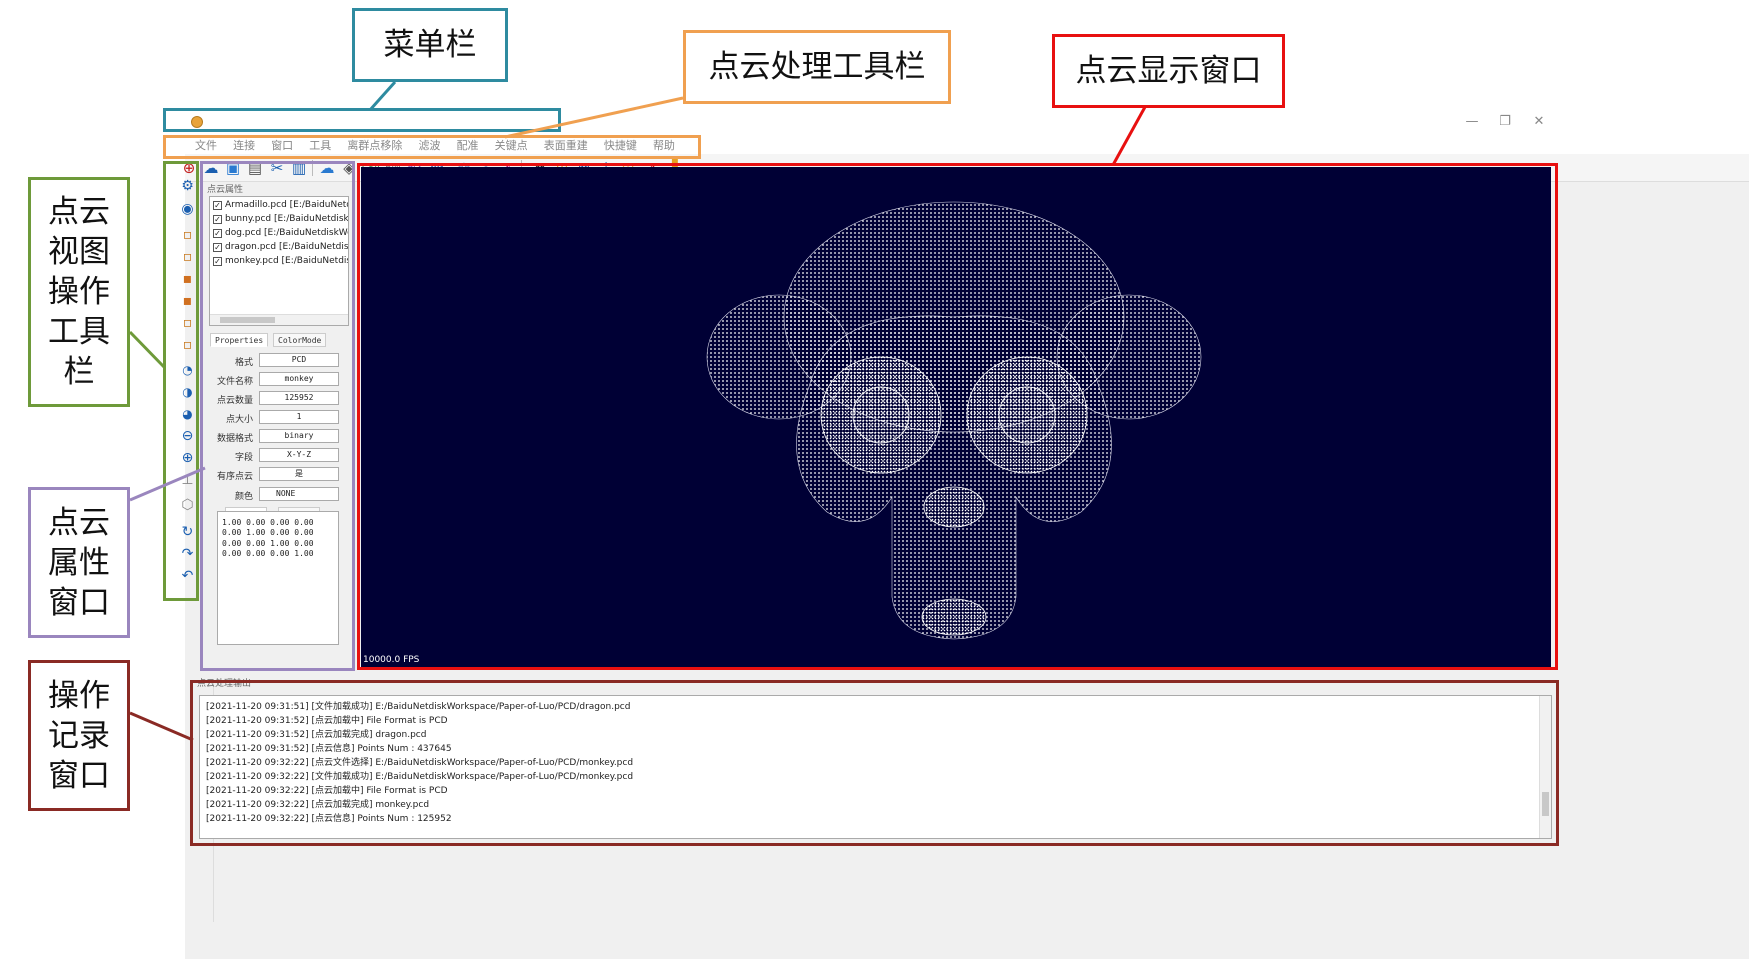  I want to click on callout-text: 操作 记录 窗口, so click(79, 735).